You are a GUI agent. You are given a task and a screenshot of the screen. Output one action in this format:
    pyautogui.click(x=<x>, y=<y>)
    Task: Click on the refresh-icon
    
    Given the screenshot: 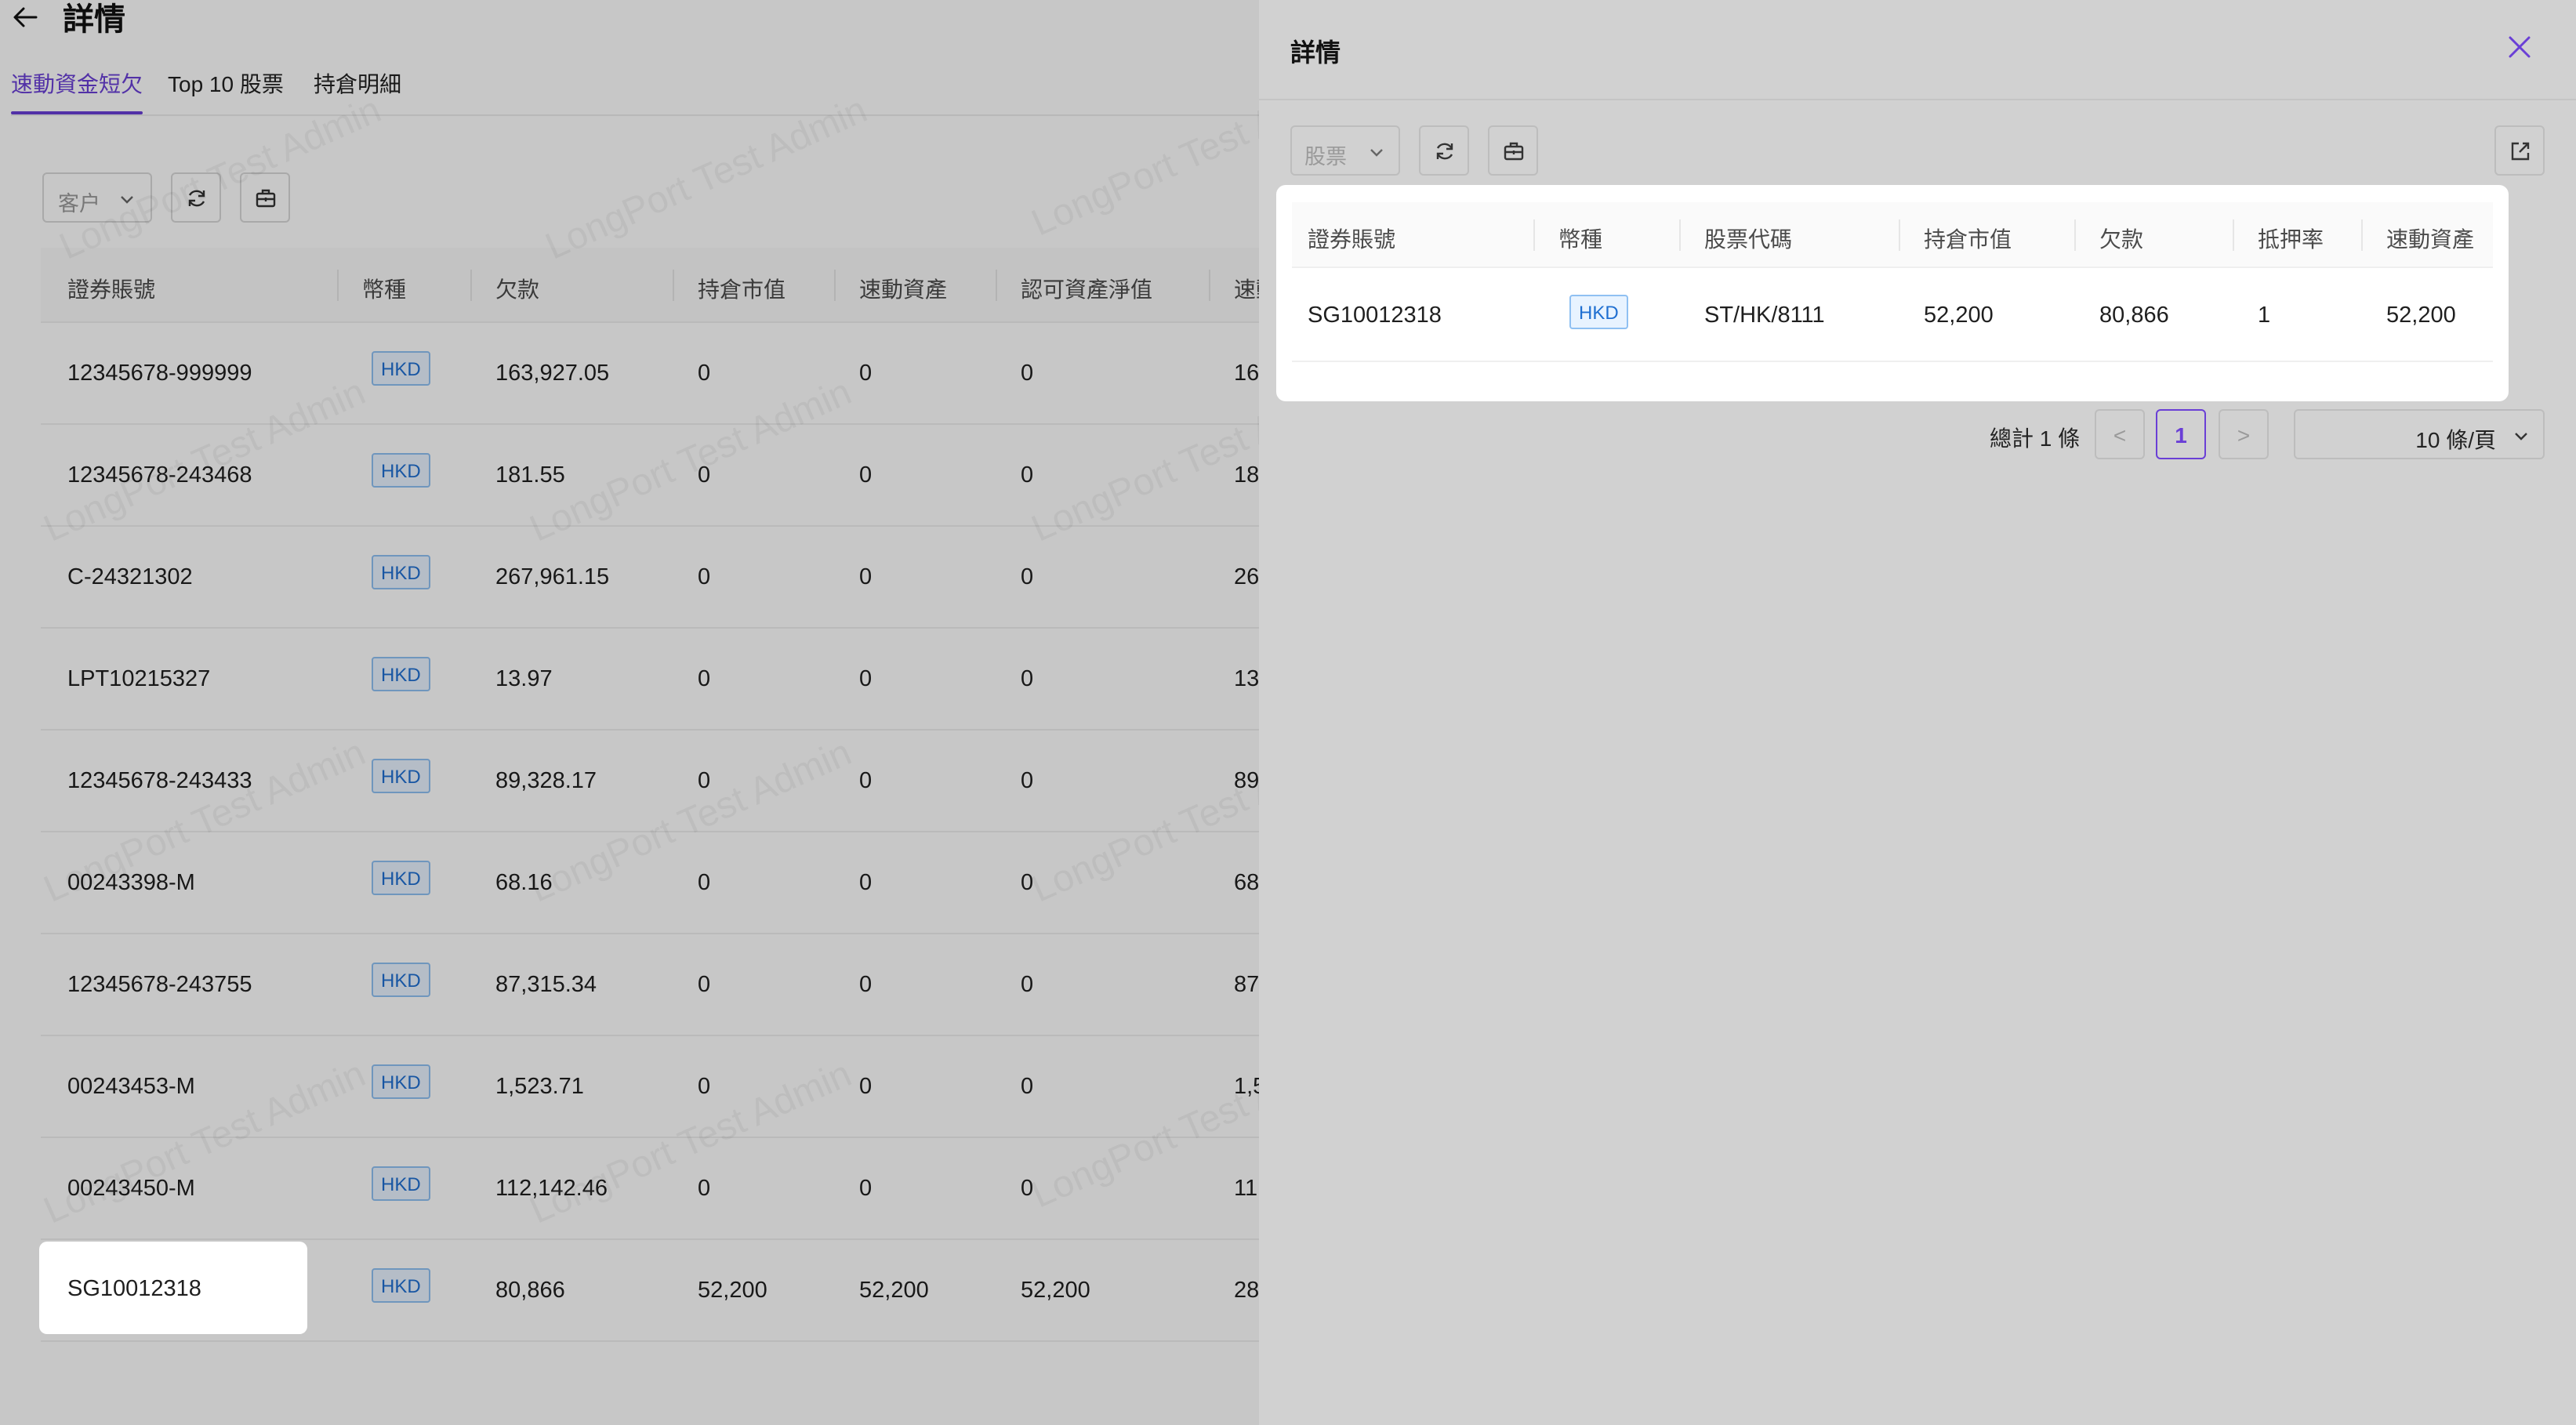 What is the action you would take?
    pyautogui.click(x=1444, y=152)
    